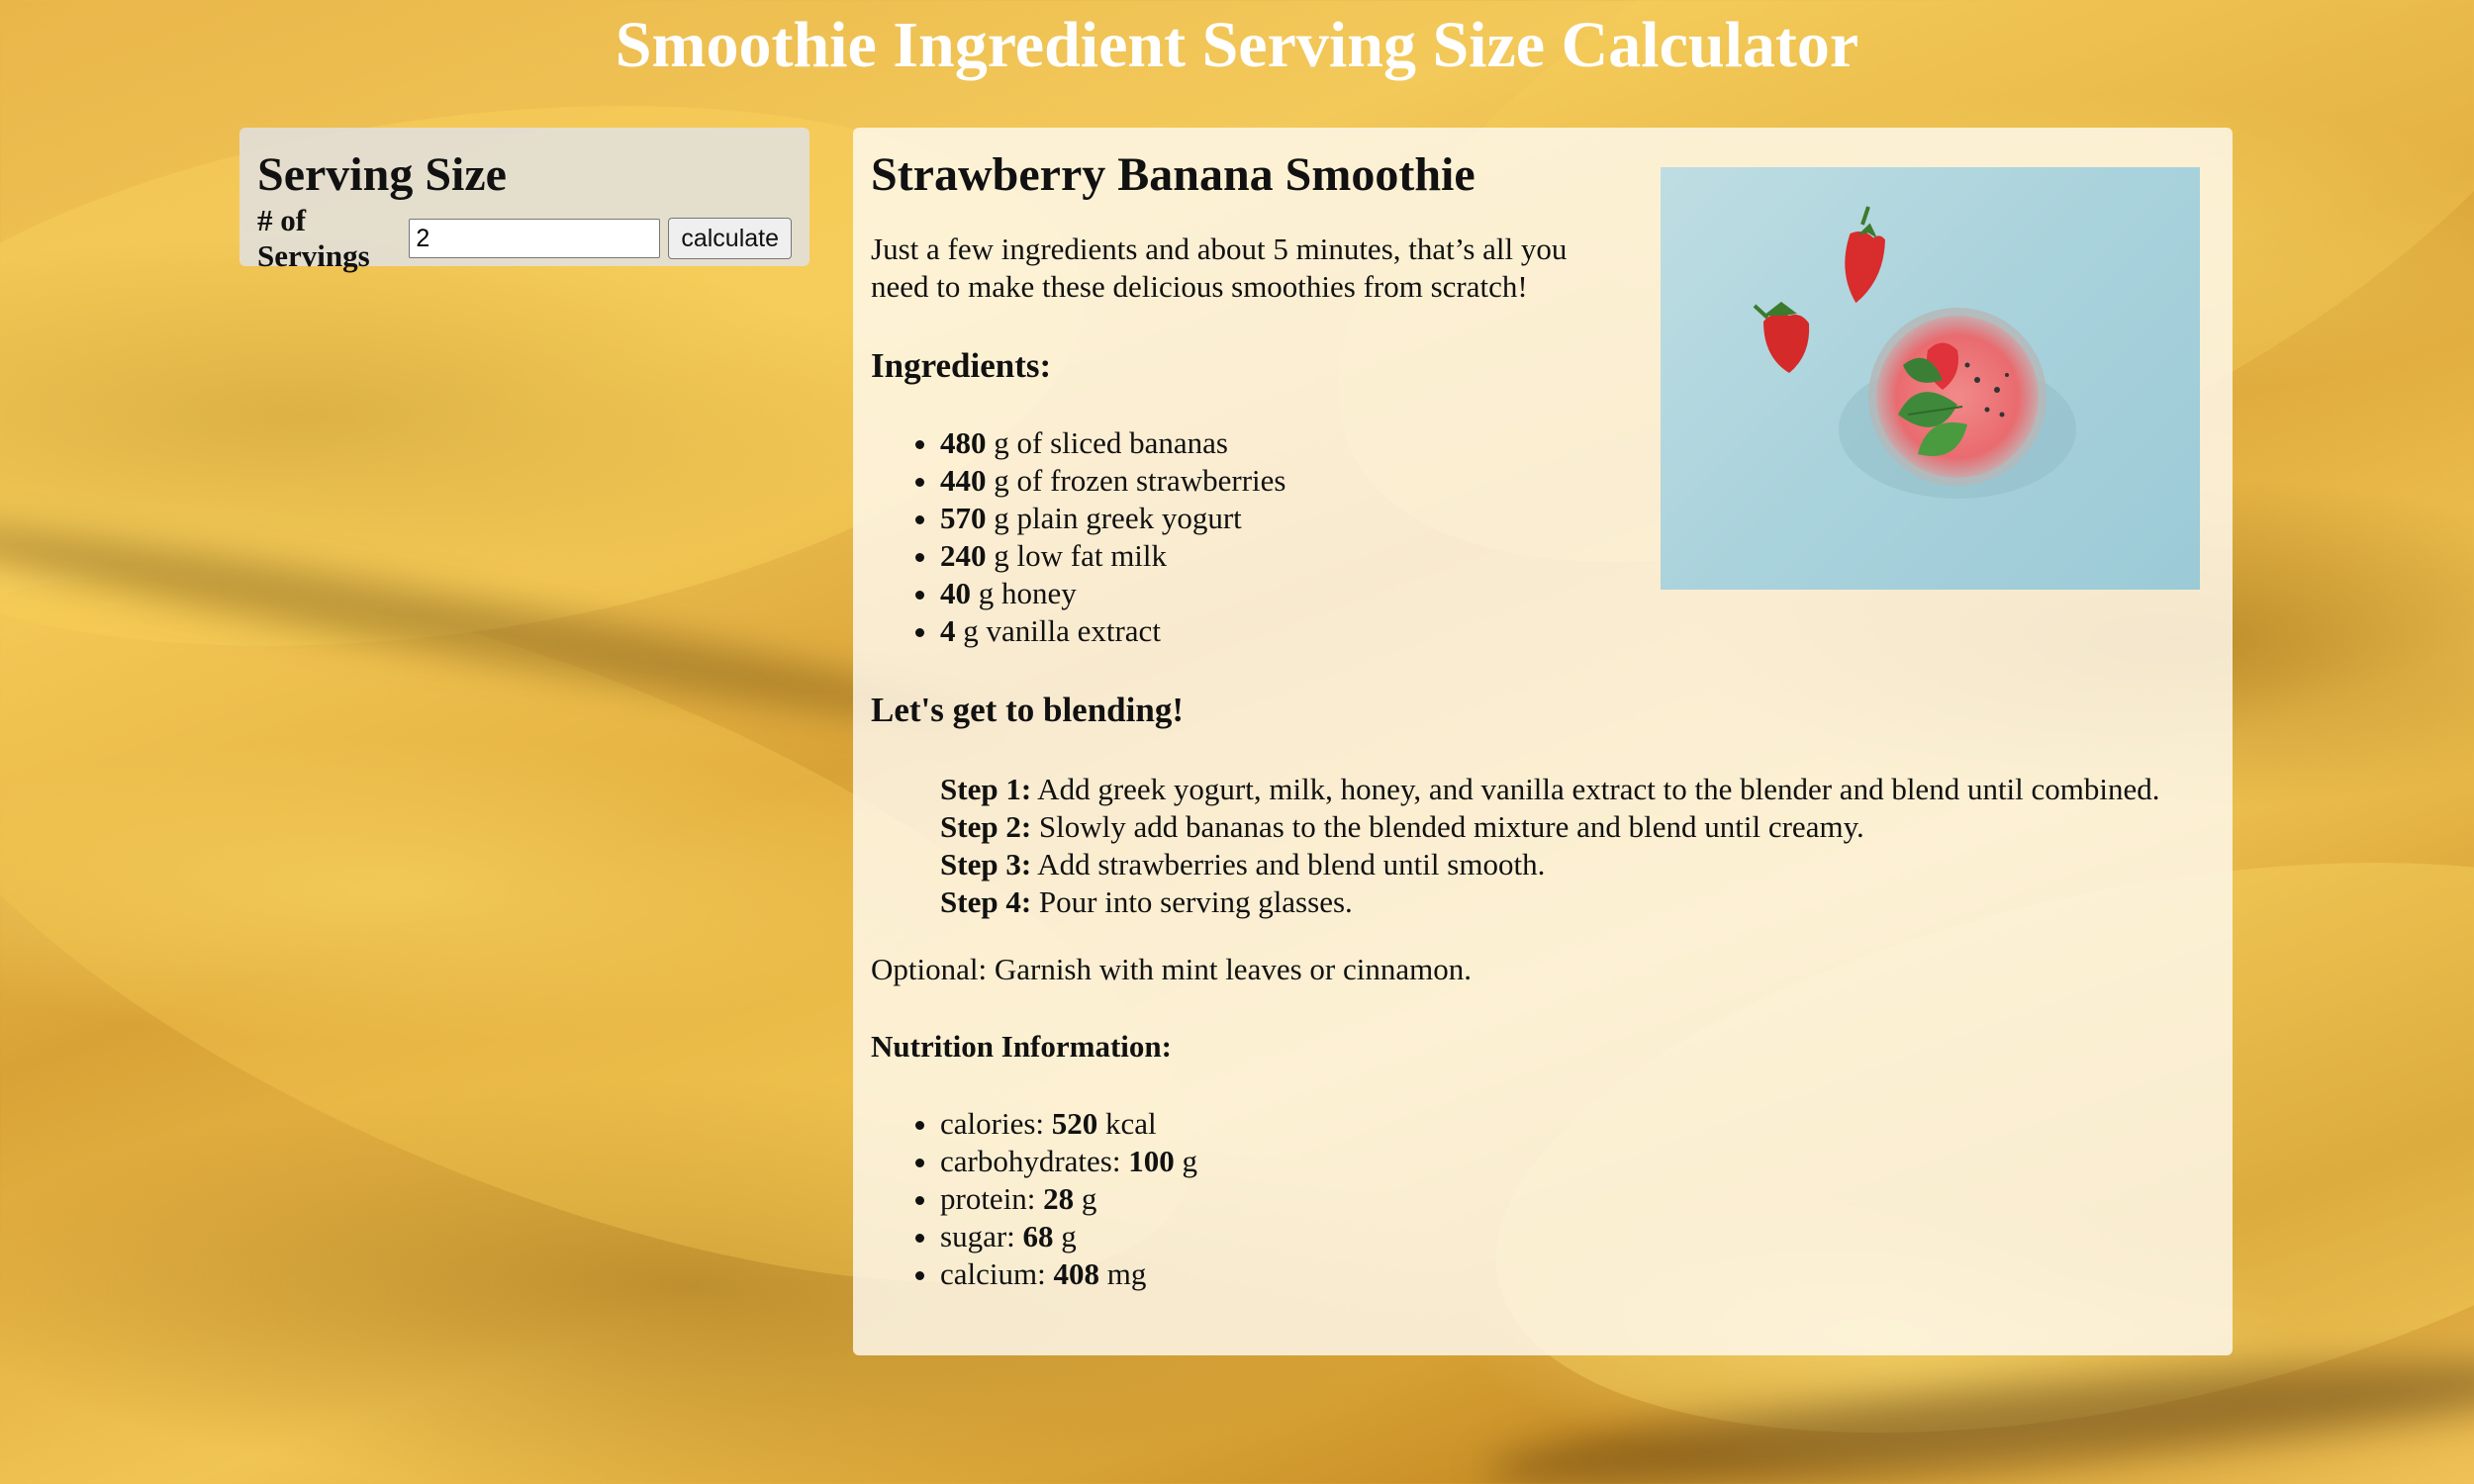 The image size is (2474, 1484). What do you see at coordinates (964, 518) in the screenshot?
I see `ingredient-amount: 570` at bounding box center [964, 518].